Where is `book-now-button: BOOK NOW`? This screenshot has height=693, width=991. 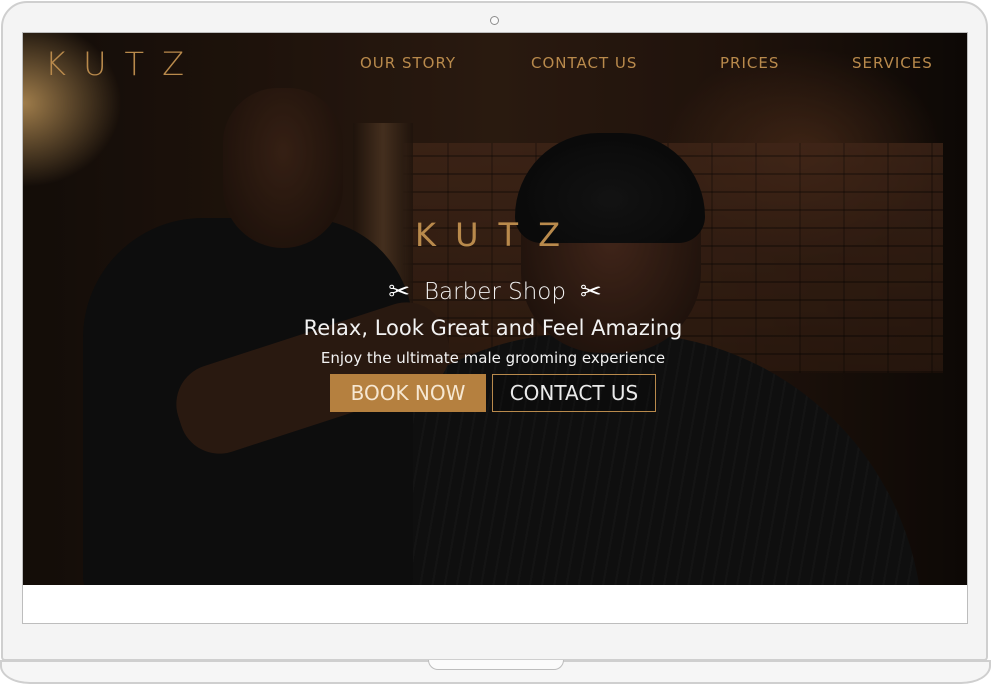 book-now-button: BOOK NOW is located at coordinates (408, 393).